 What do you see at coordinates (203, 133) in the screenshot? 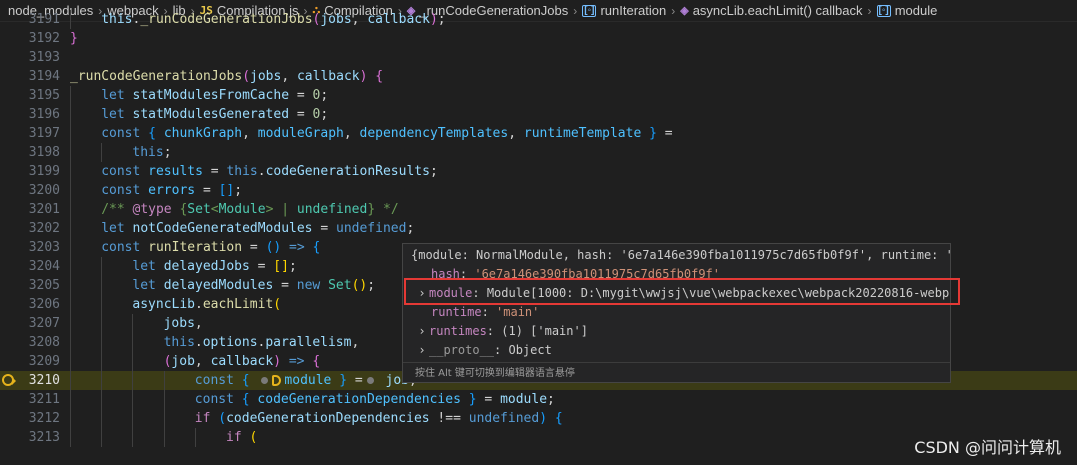
I see `code-token: chunkGraph` at bounding box center [203, 133].